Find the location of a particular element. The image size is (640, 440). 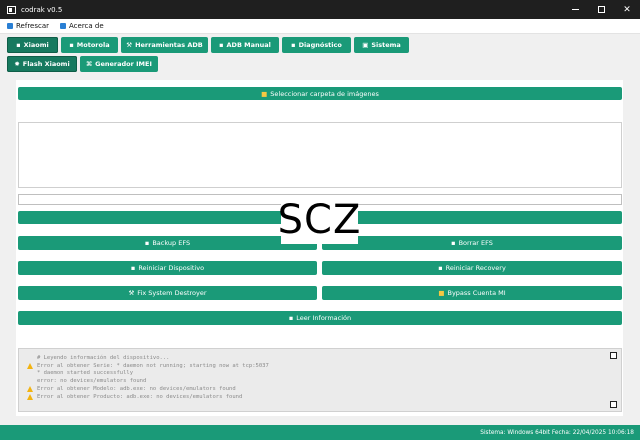

refresh-icon is located at coordinates (10, 26).